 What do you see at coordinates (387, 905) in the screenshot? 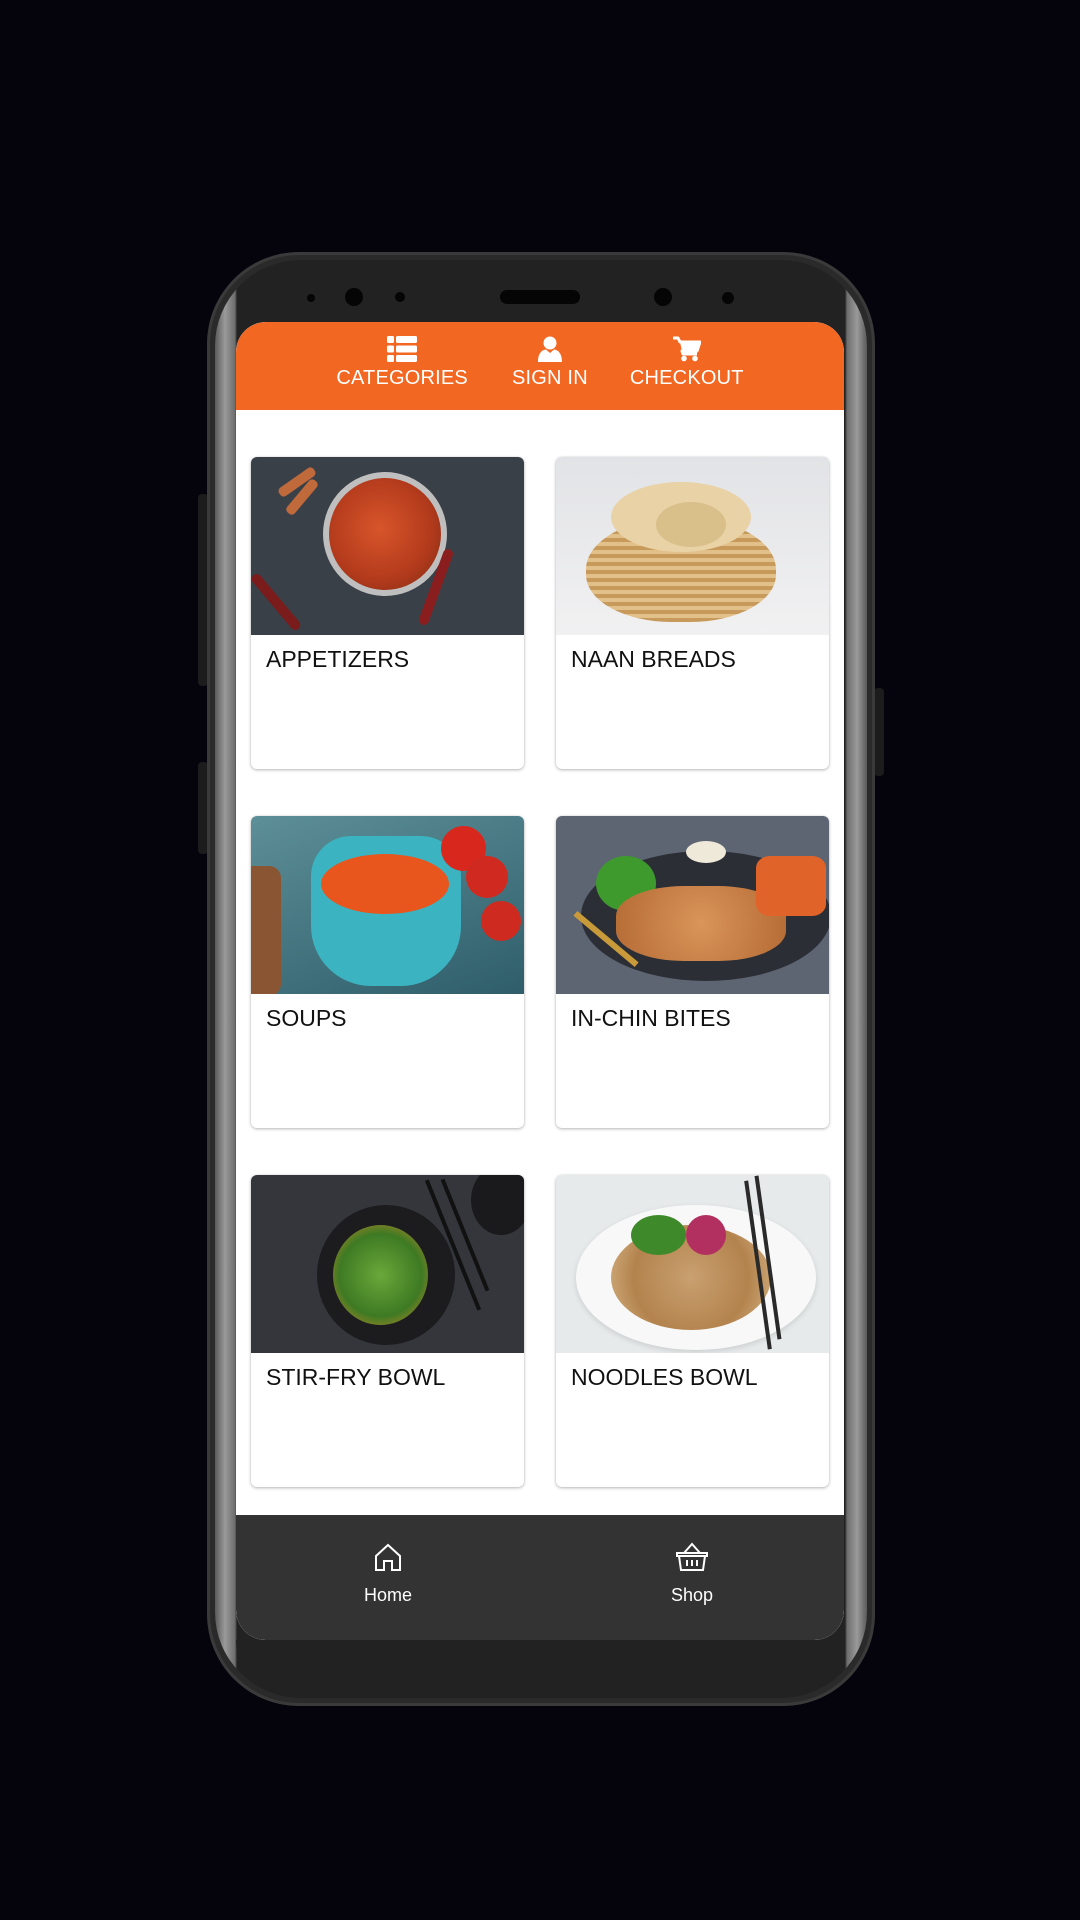
I see `soups-photo` at bounding box center [387, 905].